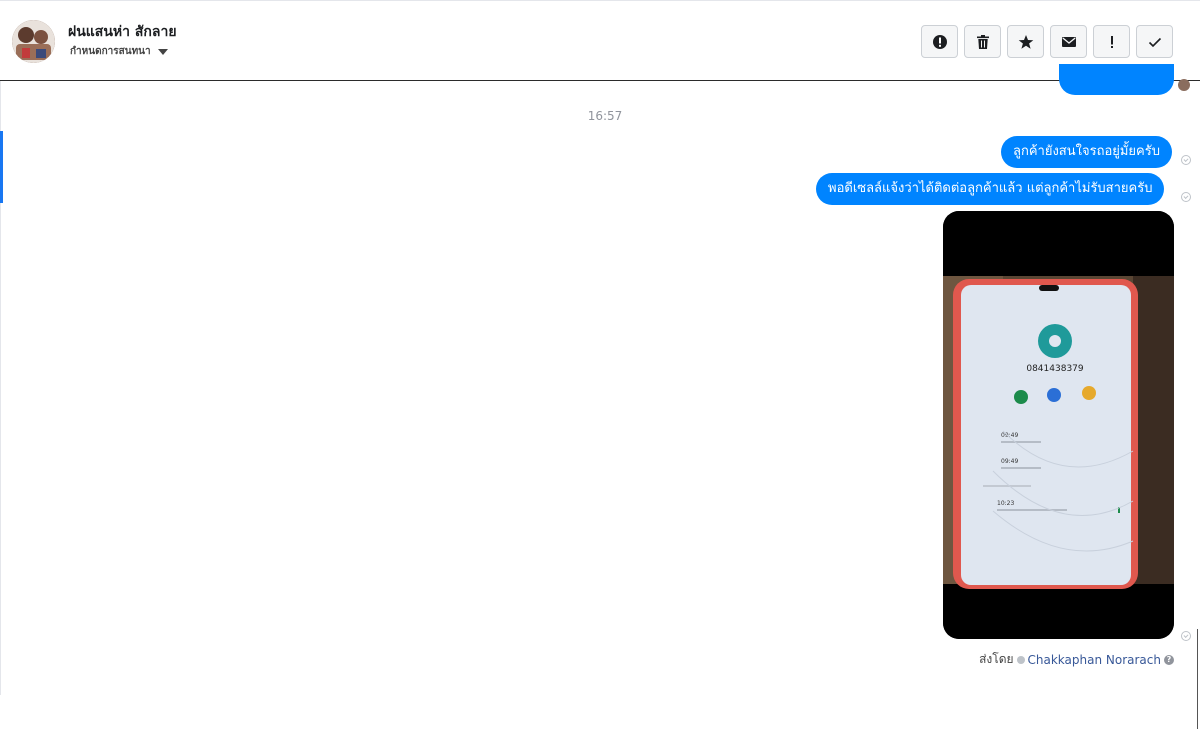  What do you see at coordinates (162, 51) in the screenshot?
I see `caret-down-icon` at bounding box center [162, 51].